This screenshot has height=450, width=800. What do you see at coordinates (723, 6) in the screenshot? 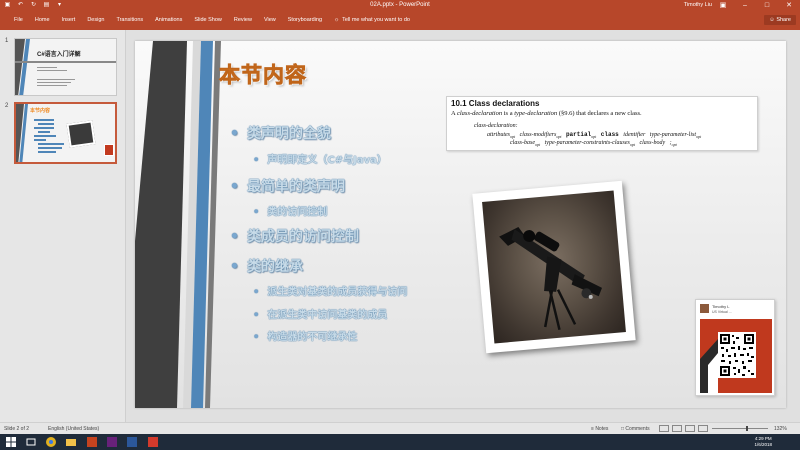
I see `ribbon-display-icon: ▣` at bounding box center [723, 6].